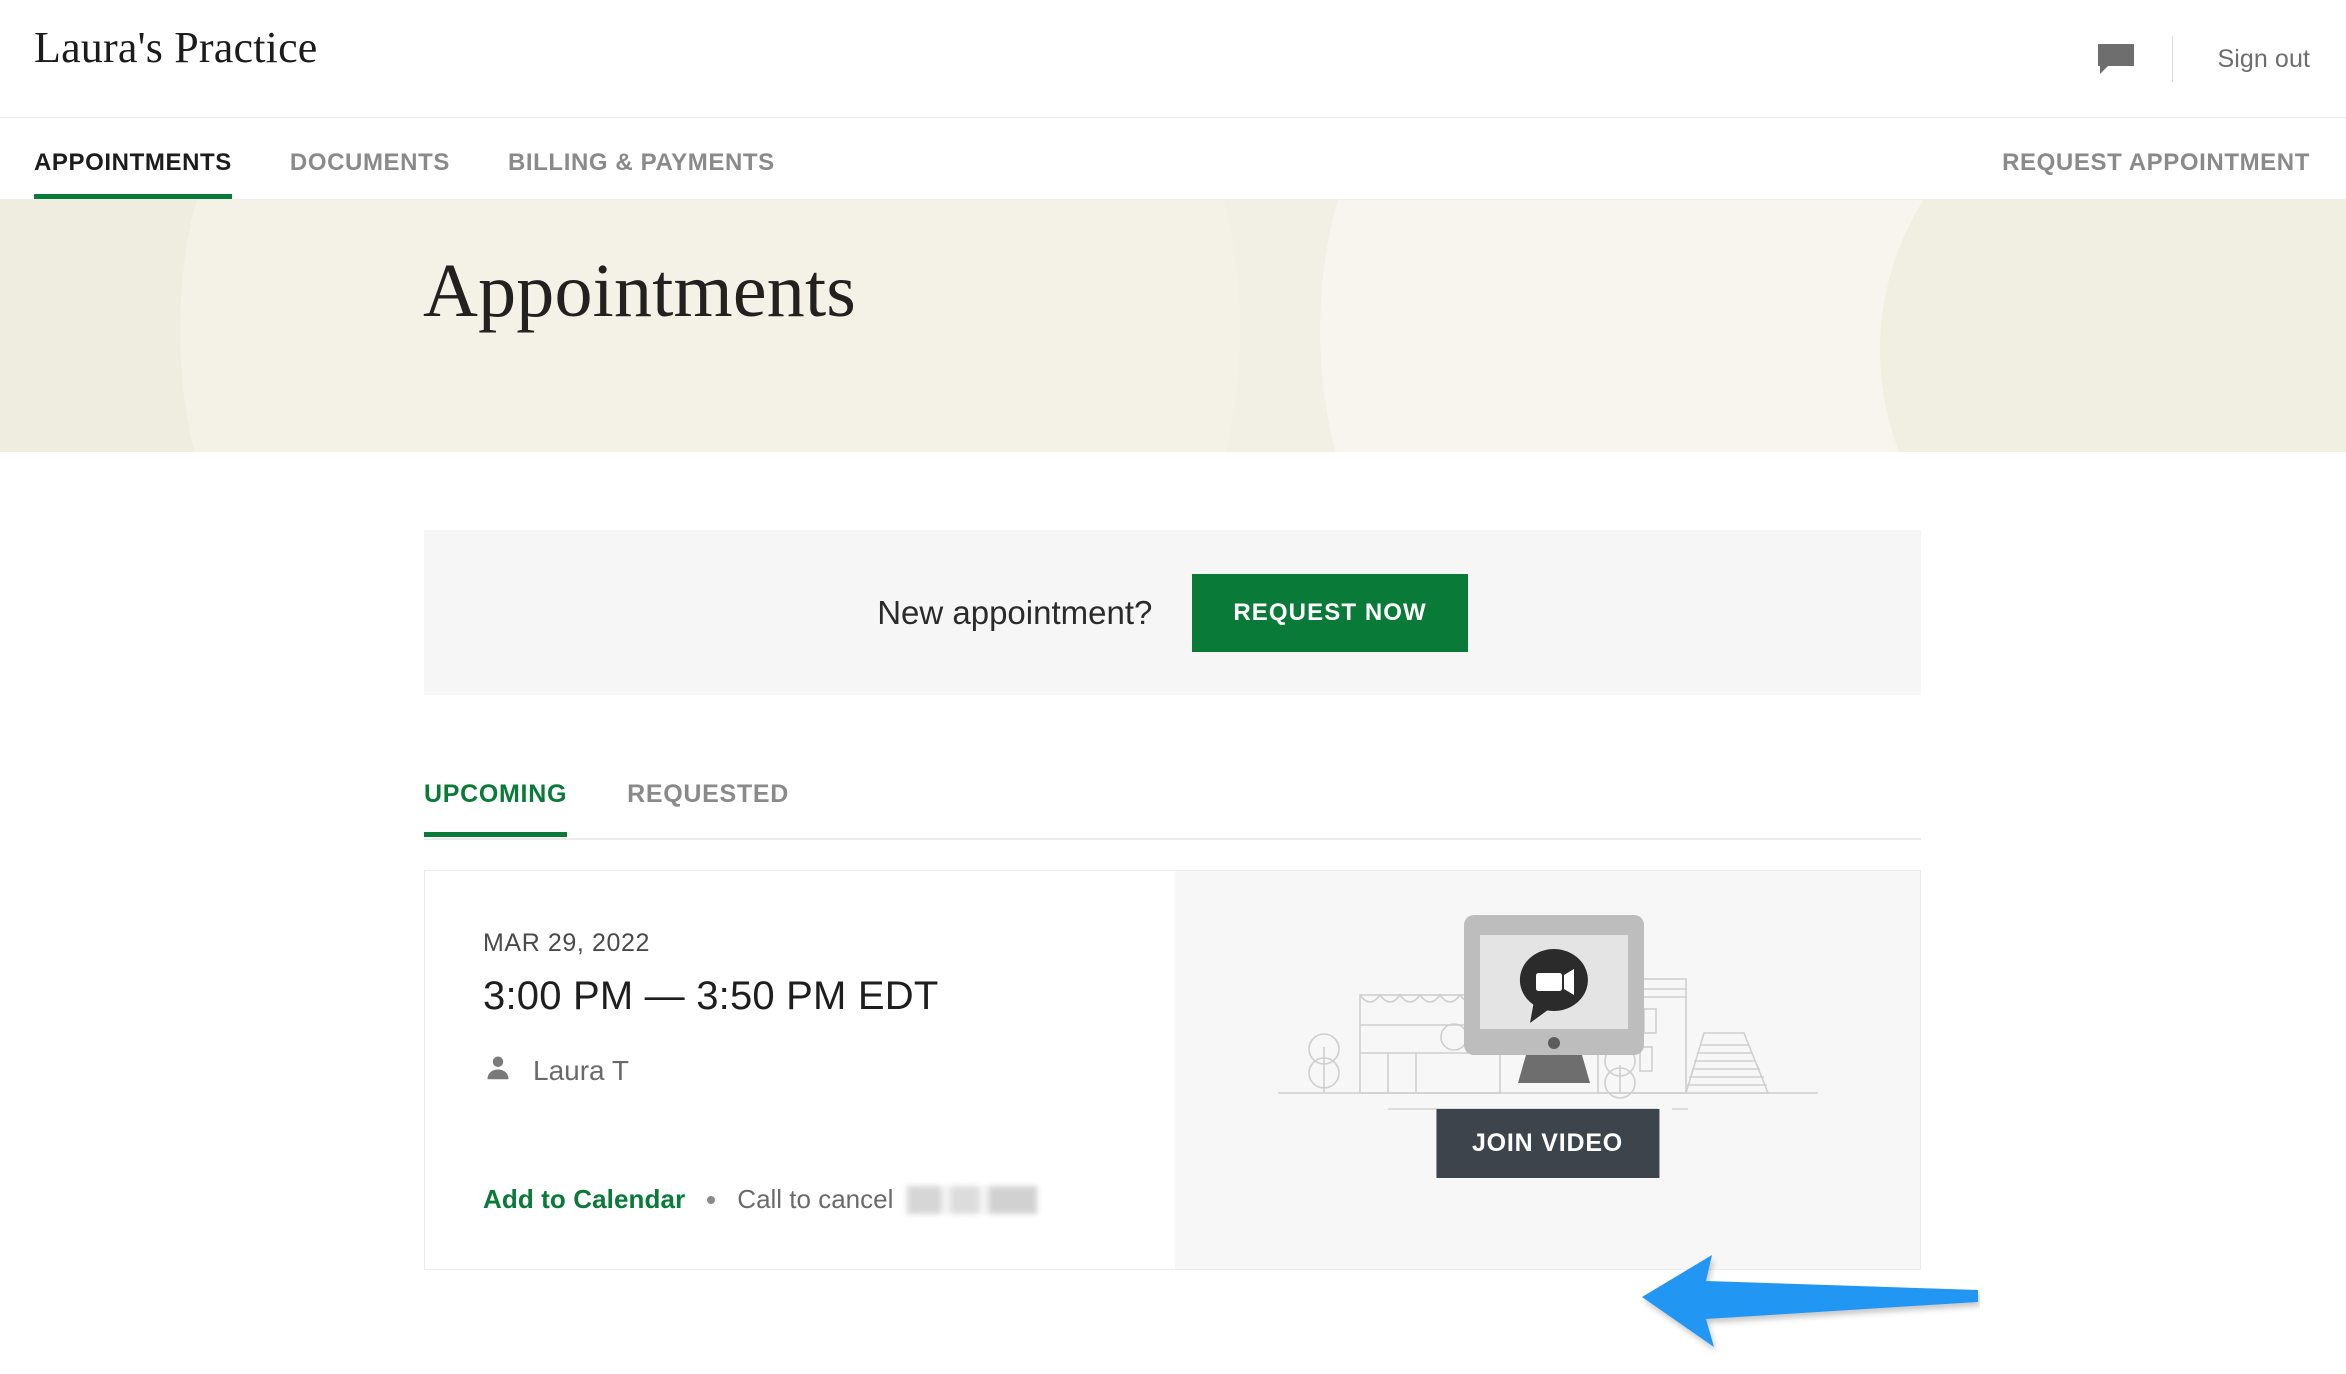  What do you see at coordinates (1172, 612) in the screenshot?
I see `new-appointment-banner: New appointment? REQUEST NOW` at bounding box center [1172, 612].